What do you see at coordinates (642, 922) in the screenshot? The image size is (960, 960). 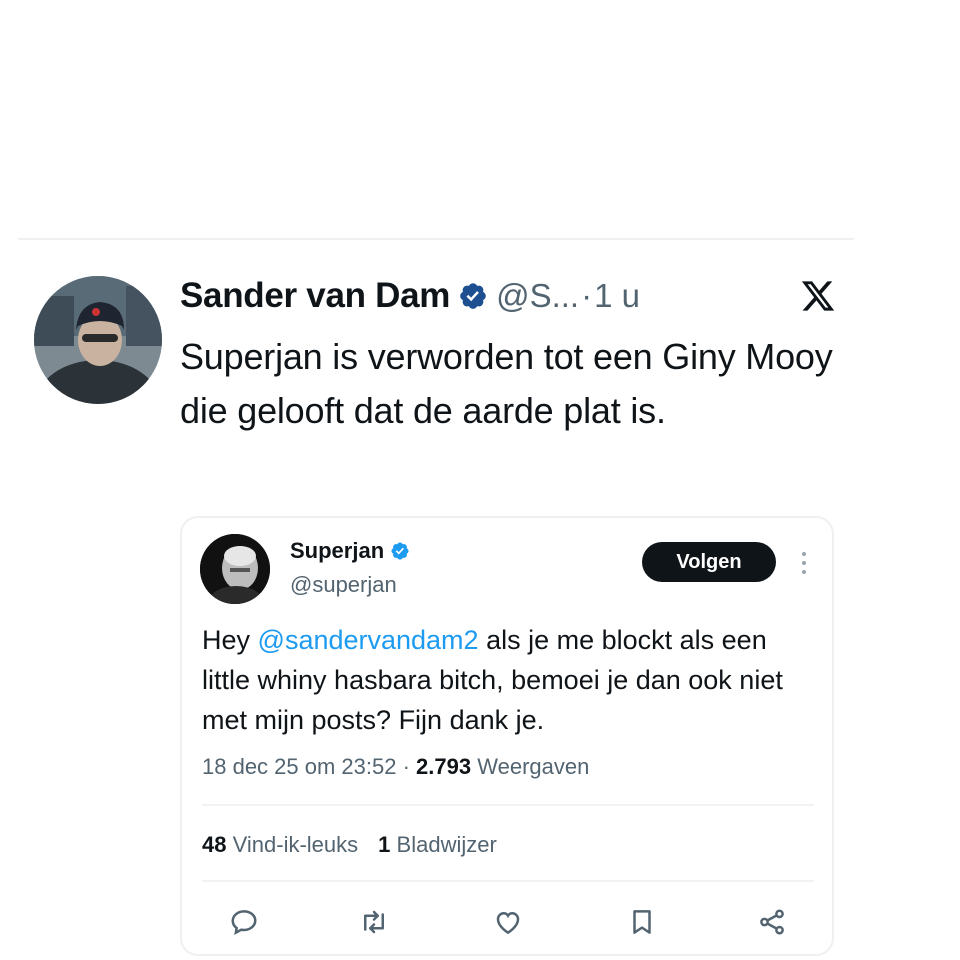 I see `bookmark-icon` at bounding box center [642, 922].